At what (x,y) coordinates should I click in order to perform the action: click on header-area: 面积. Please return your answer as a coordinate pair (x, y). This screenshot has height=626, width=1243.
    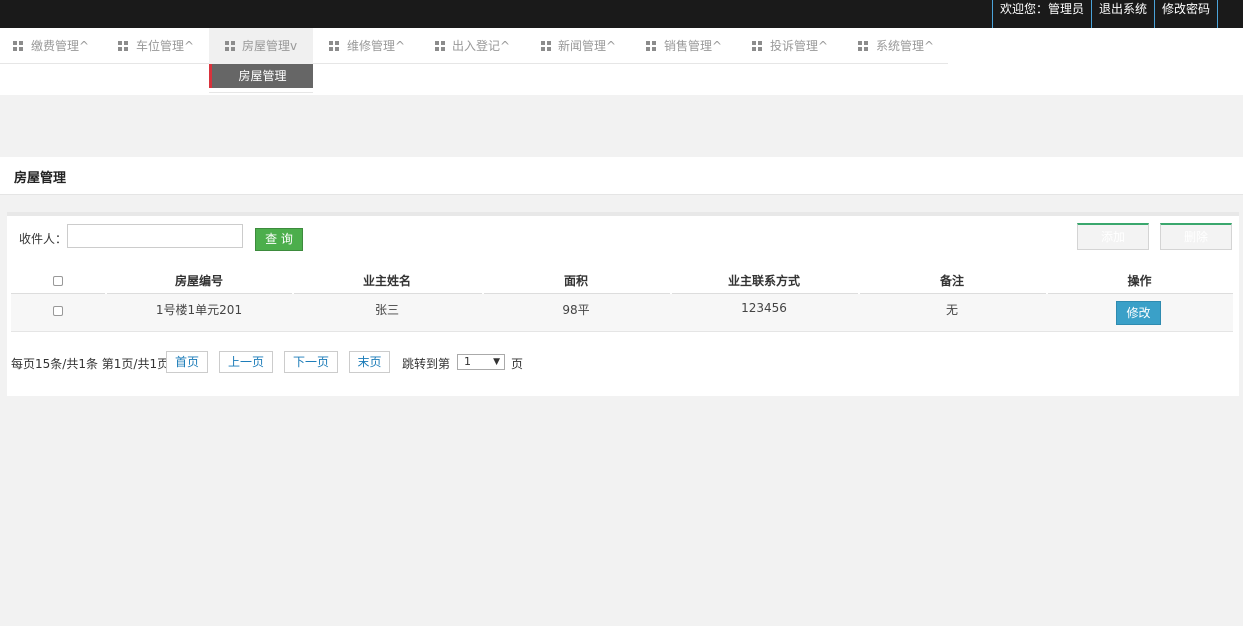
    Looking at the image, I should click on (575, 281).